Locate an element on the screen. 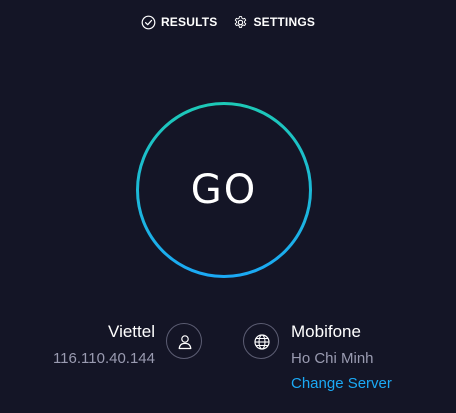 This screenshot has width=456, height=413. server-location: Ho Chi Minh is located at coordinates (332, 358).